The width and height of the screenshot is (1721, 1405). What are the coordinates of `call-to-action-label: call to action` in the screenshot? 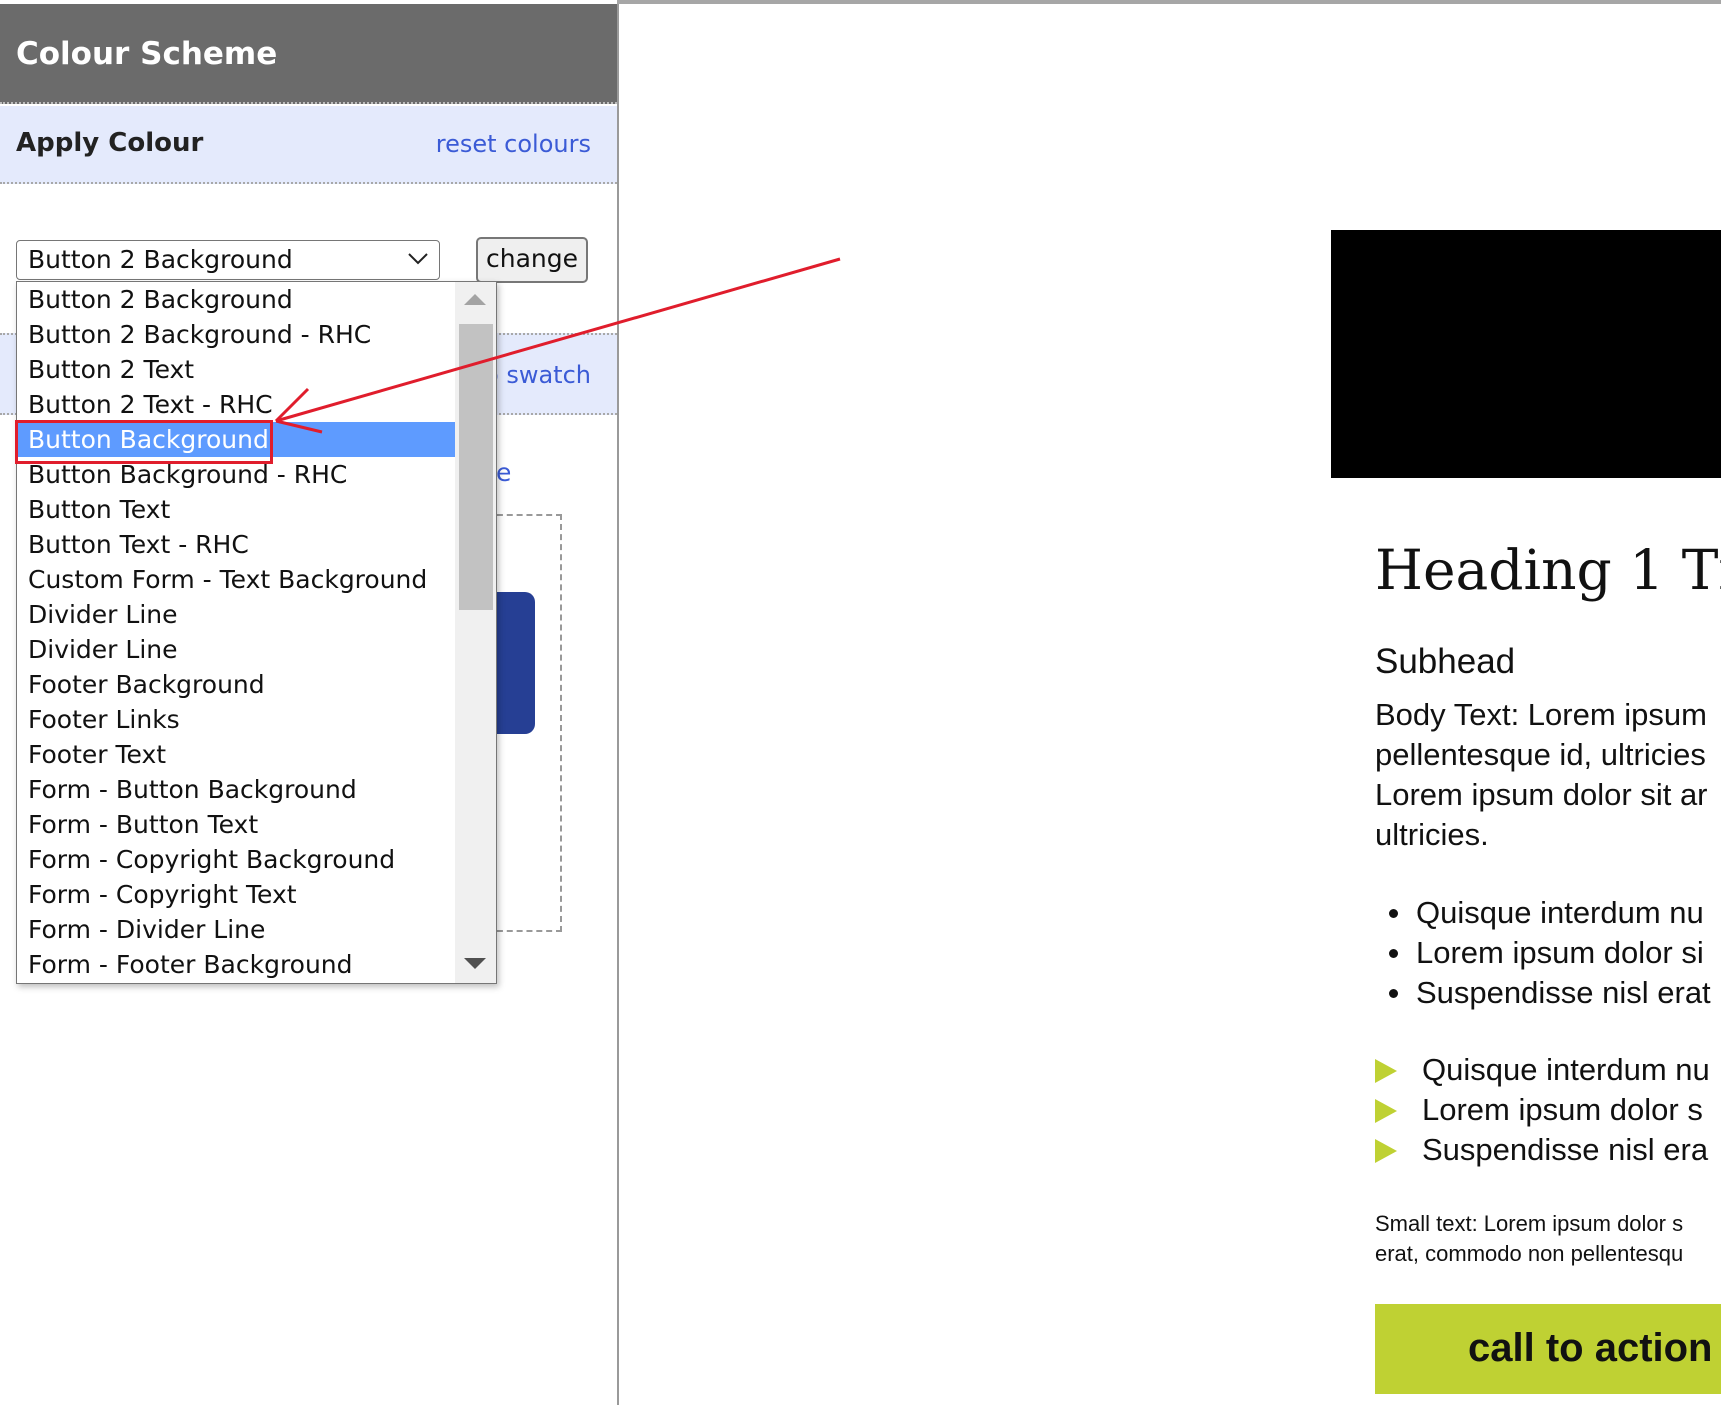 It's located at (1590, 1348).